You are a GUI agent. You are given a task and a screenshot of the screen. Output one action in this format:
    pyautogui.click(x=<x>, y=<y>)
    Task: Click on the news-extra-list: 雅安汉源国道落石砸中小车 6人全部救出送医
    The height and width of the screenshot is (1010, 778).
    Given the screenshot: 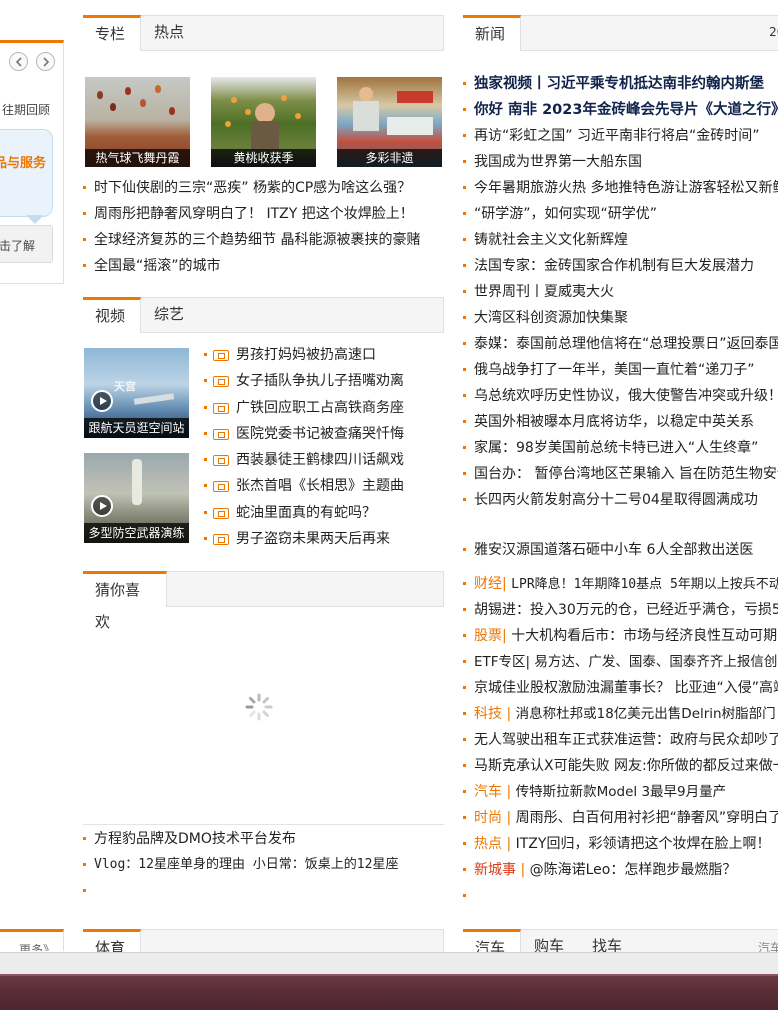 What is the action you would take?
    pyautogui.click(x=620, y=550)
    